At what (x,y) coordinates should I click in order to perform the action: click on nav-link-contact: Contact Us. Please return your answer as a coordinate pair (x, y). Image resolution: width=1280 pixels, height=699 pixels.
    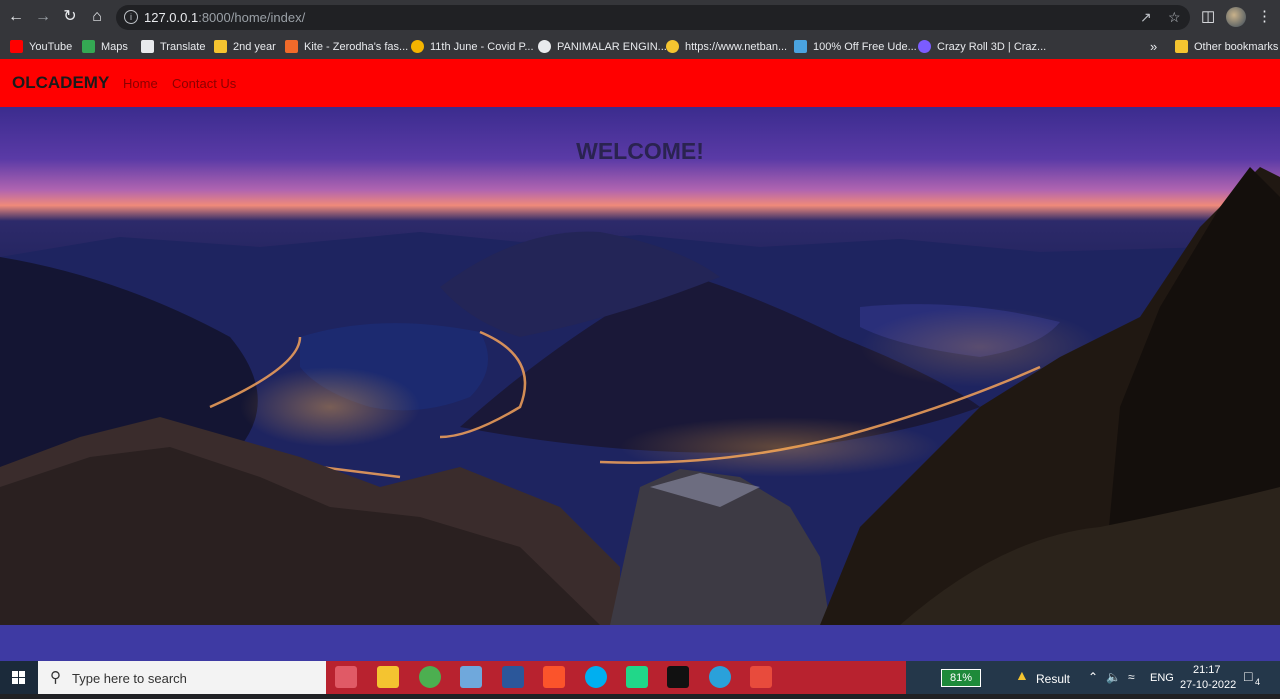
    Looking at the image, I should click on (204, 83).